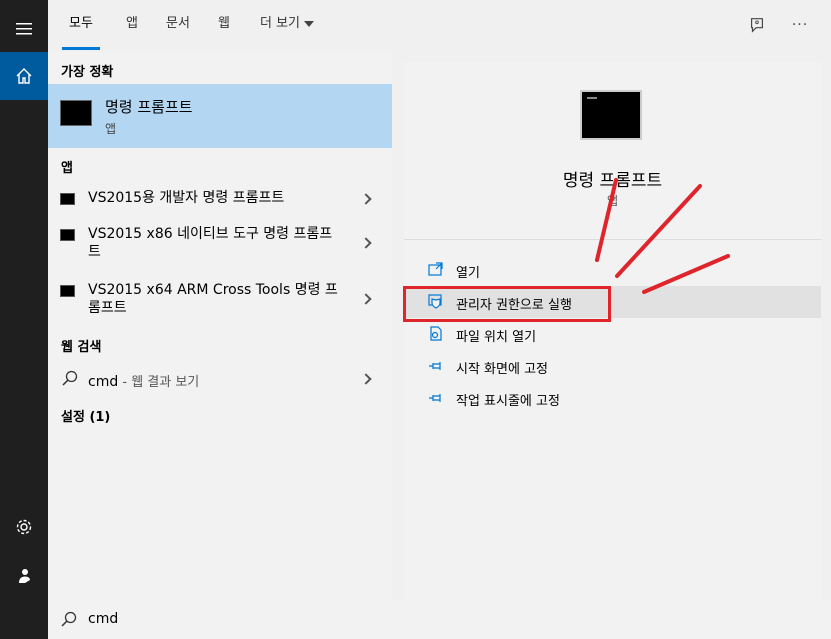 The width and height of the screenshot is (831, 639). What do you see at coordinates (159, 382) in the screenshot?
I see `web-hint: - 웹 결과 보기` at bounding box center [159, 382].